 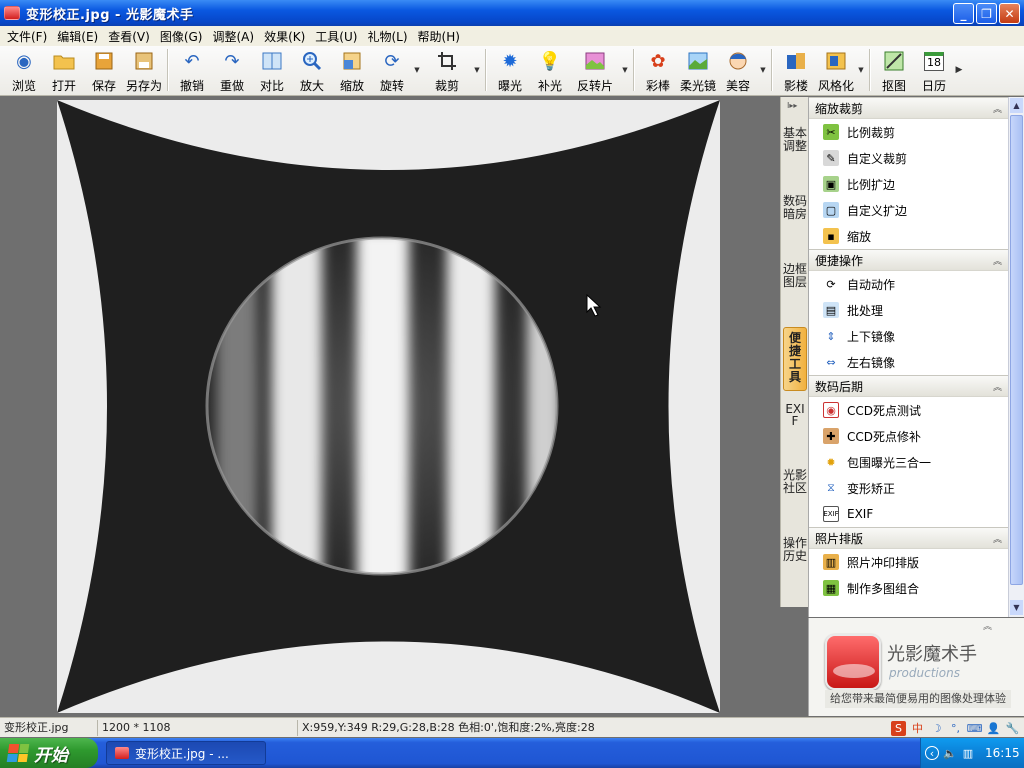 What do you see at coordinates (792, 105) in the screenshot?
I see `expand-arrows-icon: I▸▸` at bounding box center [792, 105].